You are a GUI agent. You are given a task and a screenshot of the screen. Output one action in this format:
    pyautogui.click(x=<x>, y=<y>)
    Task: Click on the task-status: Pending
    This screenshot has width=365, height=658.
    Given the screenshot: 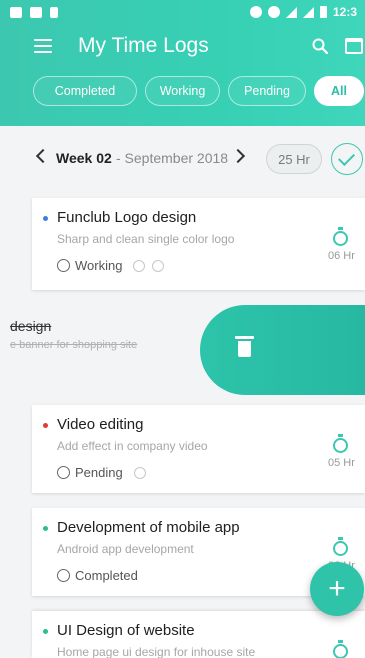 What is the action you would take?
    pyautogui.click(x=101, y=472)
    